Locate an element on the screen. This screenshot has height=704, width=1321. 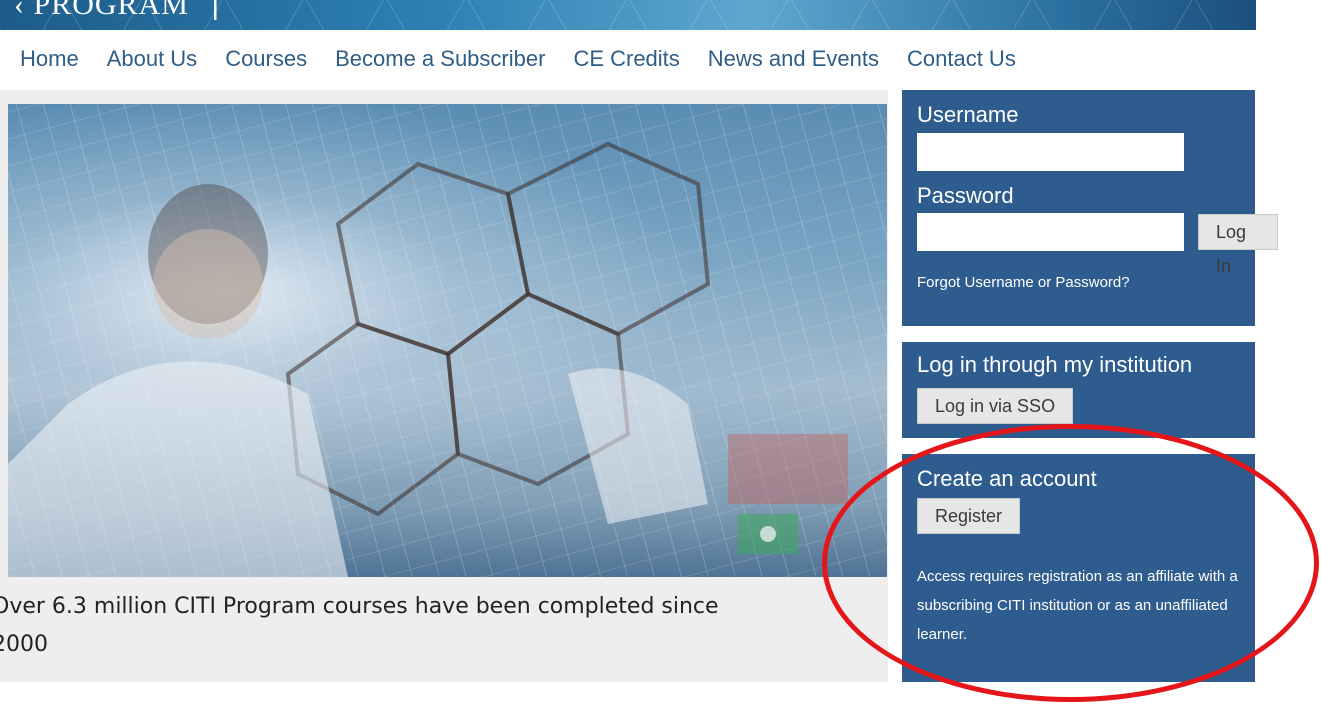
top-banner: ‹ PROGRAM | is located at coordinates (628, 15).